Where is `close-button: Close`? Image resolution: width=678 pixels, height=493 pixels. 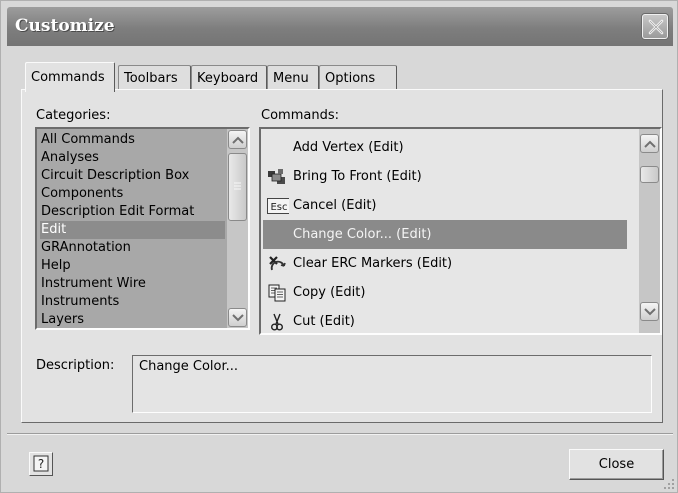 close-button: Close is located at coordinates (616, 464).